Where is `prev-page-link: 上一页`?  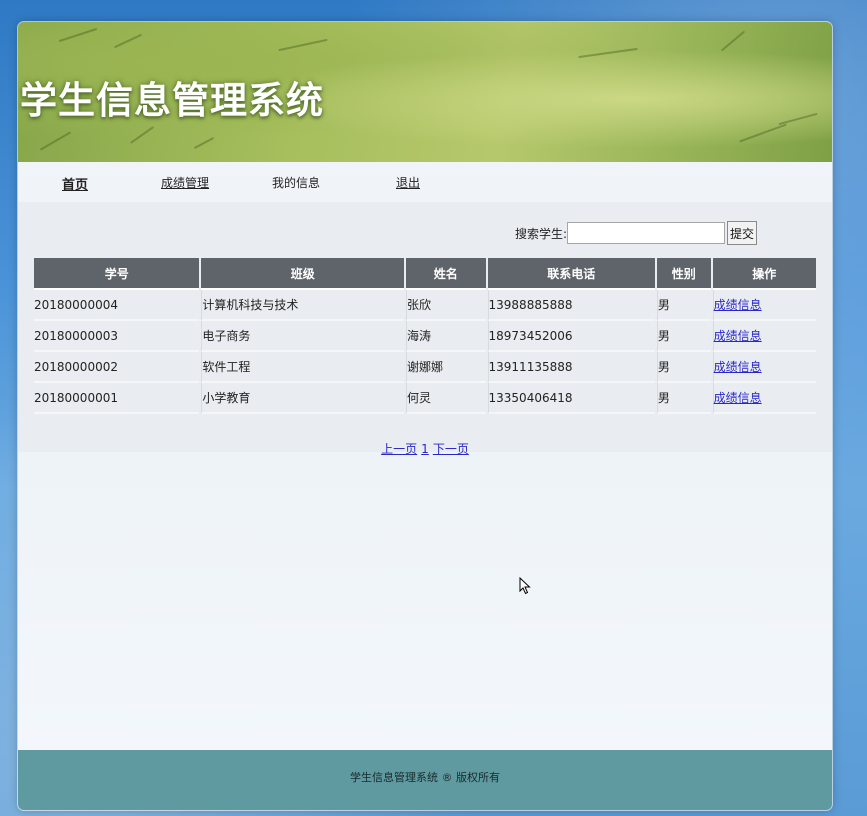
prev-page-link: 上一页 is located at coordinates (399, 449).